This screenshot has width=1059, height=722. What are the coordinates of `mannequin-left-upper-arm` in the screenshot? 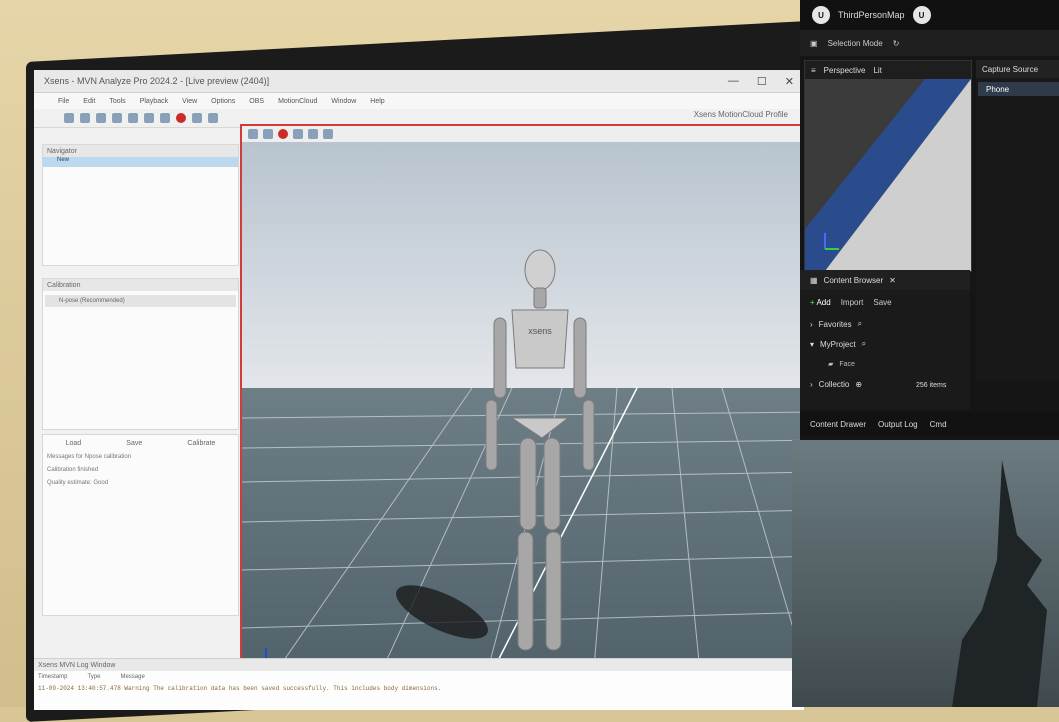 It's located at (500, 358).